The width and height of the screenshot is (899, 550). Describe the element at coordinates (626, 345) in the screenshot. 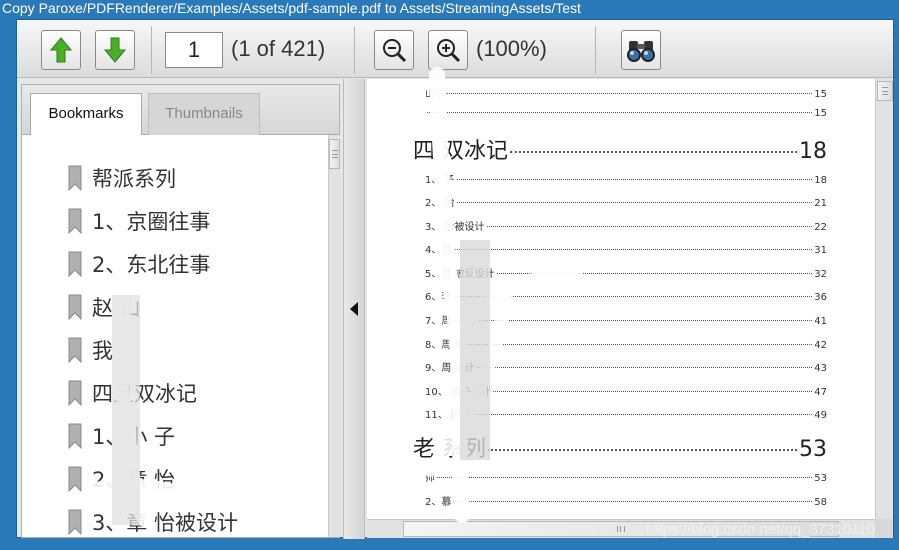

I see `toc-entry: 8、周 瘦 42` at that location.